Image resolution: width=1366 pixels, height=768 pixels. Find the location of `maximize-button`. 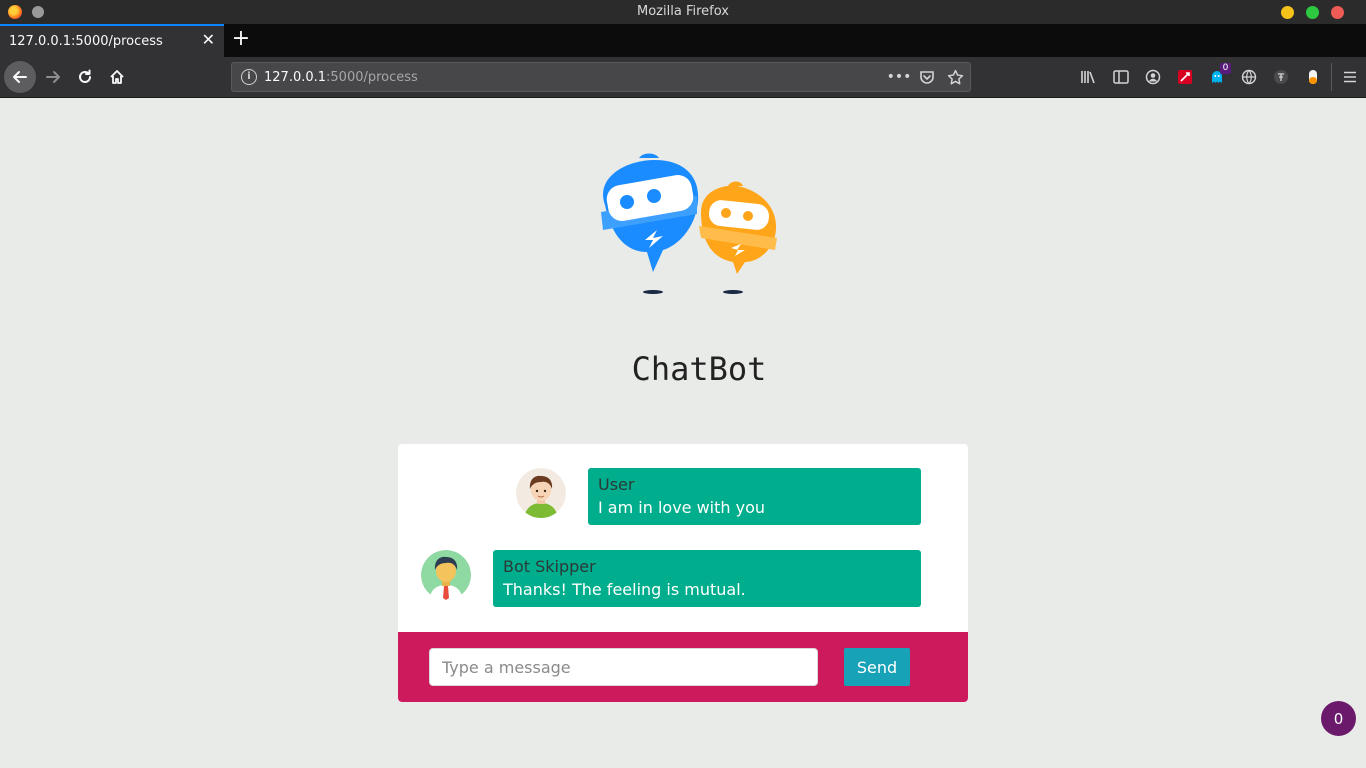

maximize-button is located at coordinates (1312, 12).